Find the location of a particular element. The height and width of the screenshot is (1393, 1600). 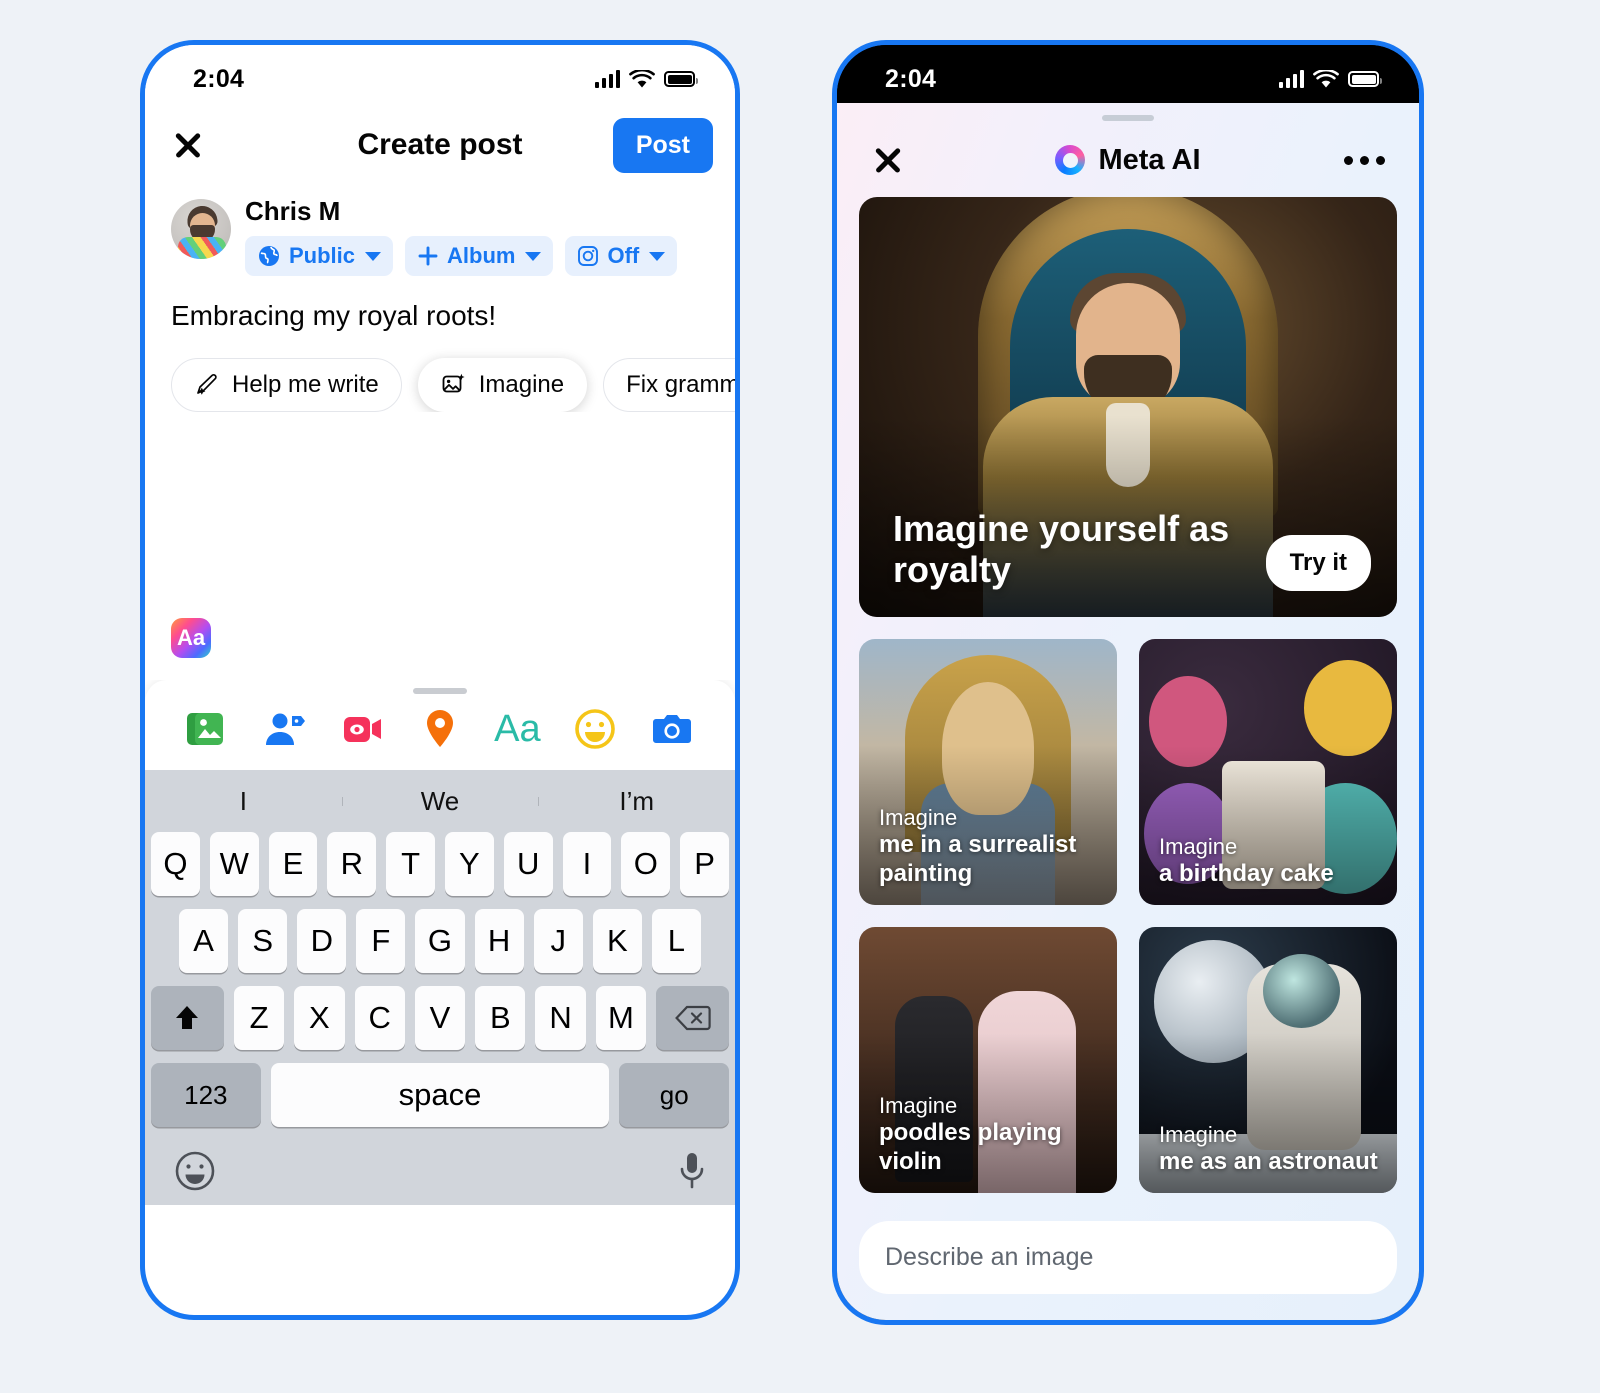

prediction-1: We is located at coordinates (440, 801).